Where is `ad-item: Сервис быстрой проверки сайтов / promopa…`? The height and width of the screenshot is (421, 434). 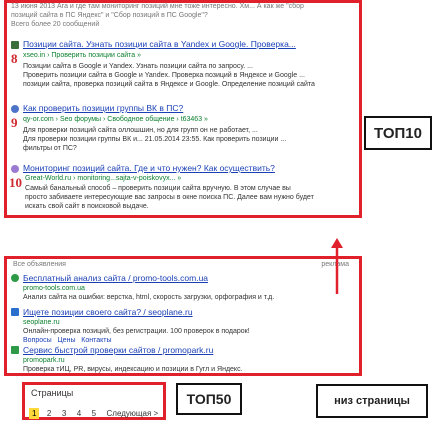 ad-item: Сервис быстрой проверки сайтов / promopa… is located at coordinates (161, 360).